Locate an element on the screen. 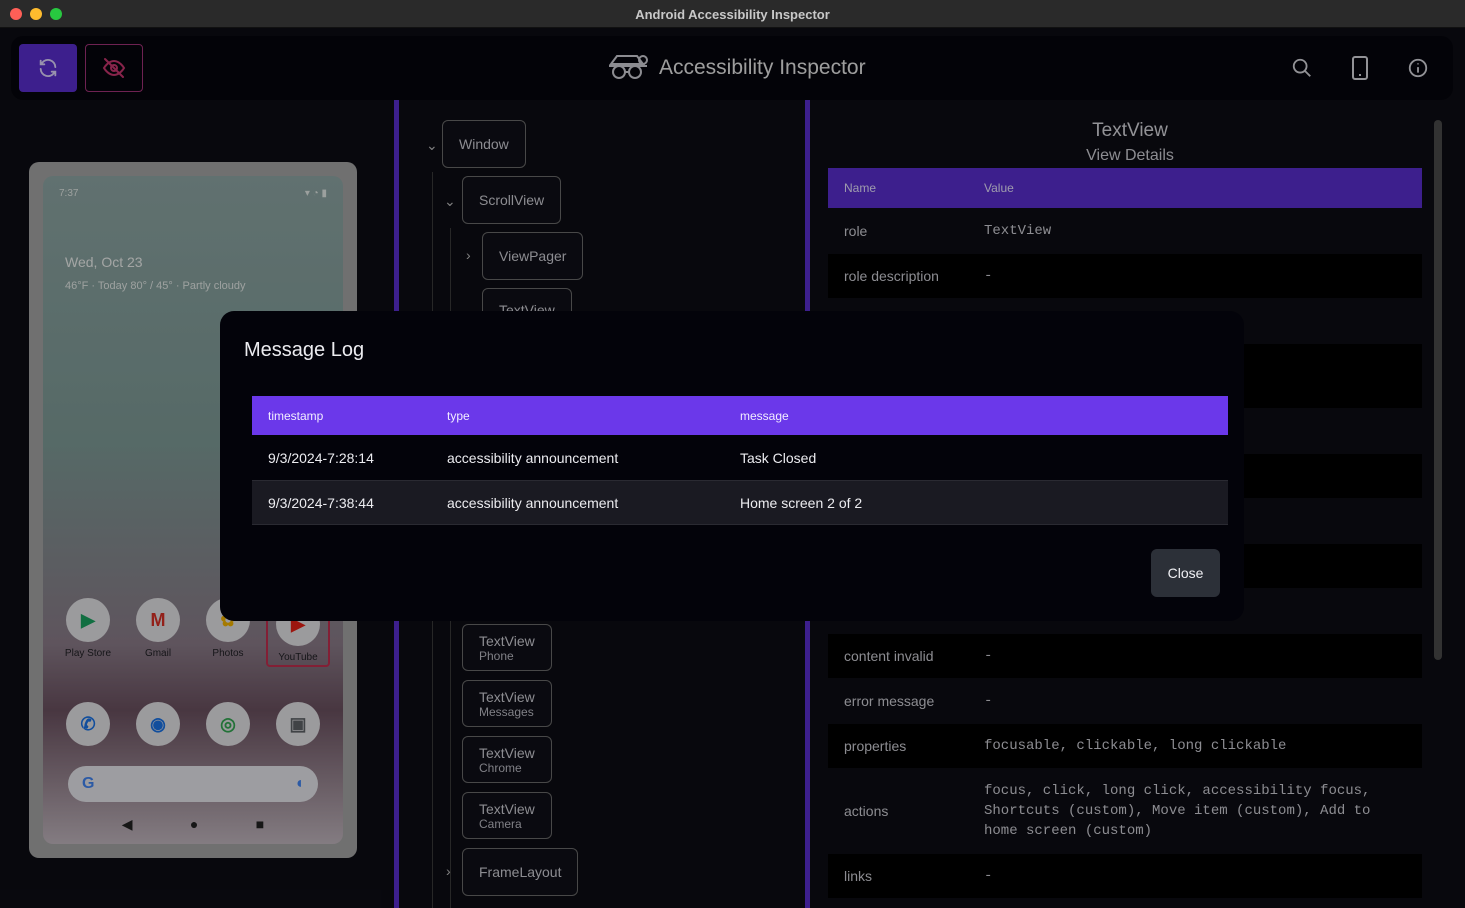 The image size is (1465, 908). window-title: Android Accessibility Inspector is located at coordinates (732, 14).